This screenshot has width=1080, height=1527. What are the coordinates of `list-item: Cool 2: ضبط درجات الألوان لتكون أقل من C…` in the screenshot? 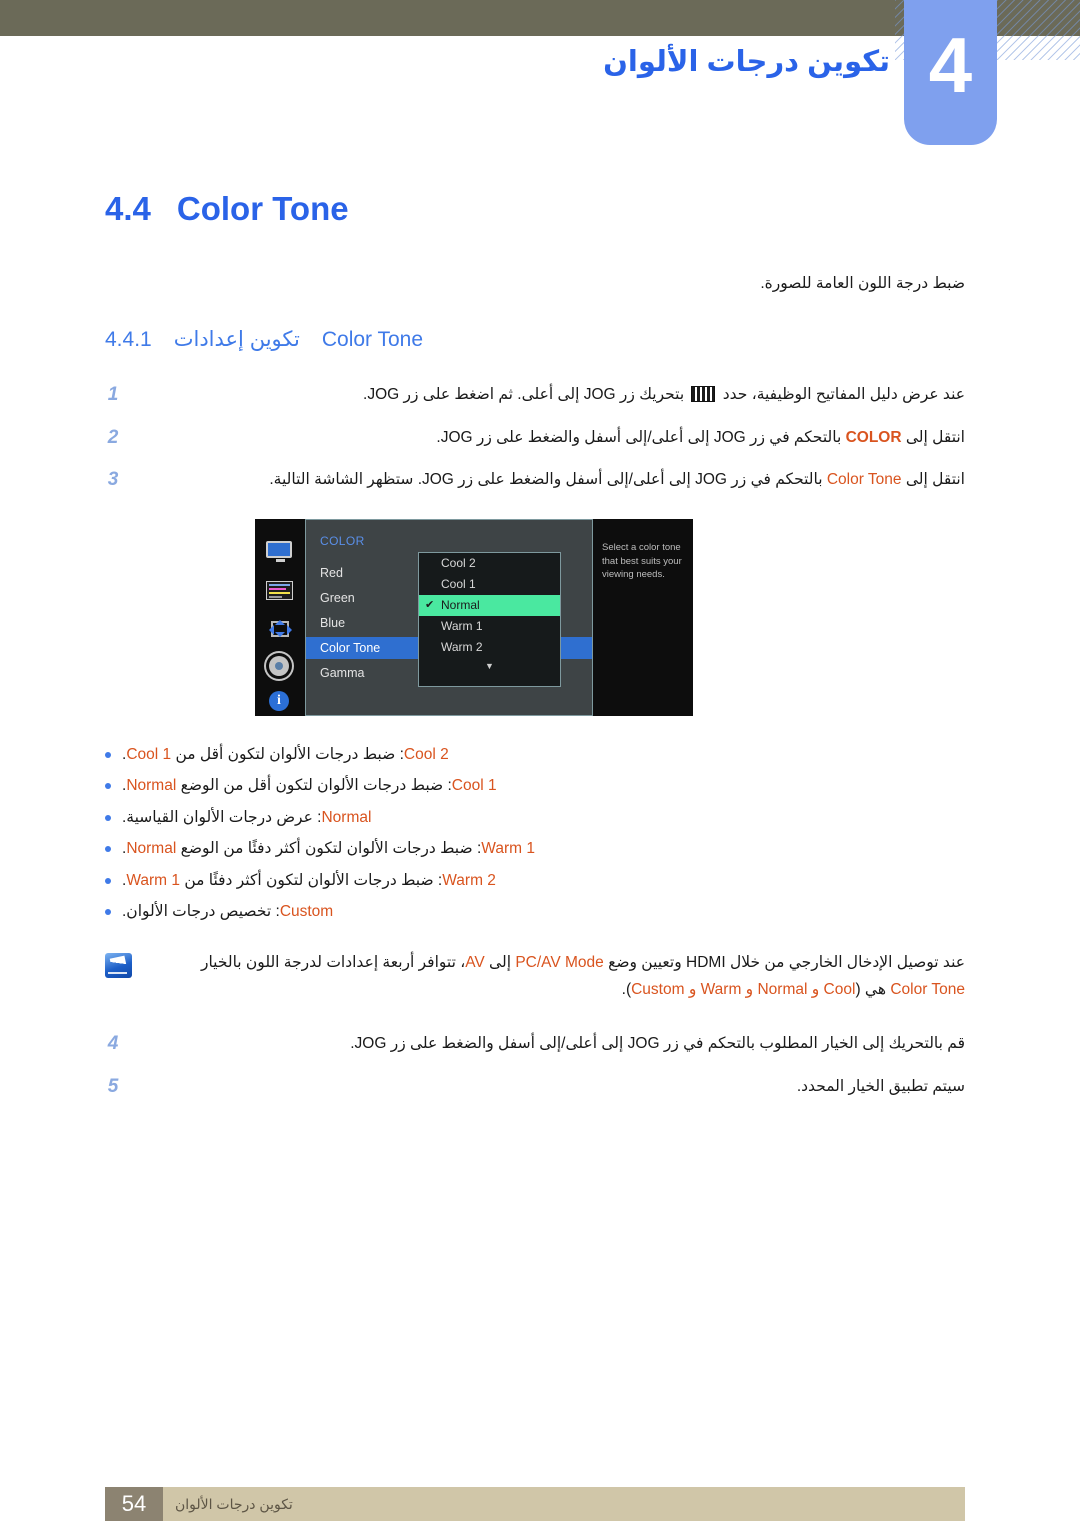 It's located at (535, 754).